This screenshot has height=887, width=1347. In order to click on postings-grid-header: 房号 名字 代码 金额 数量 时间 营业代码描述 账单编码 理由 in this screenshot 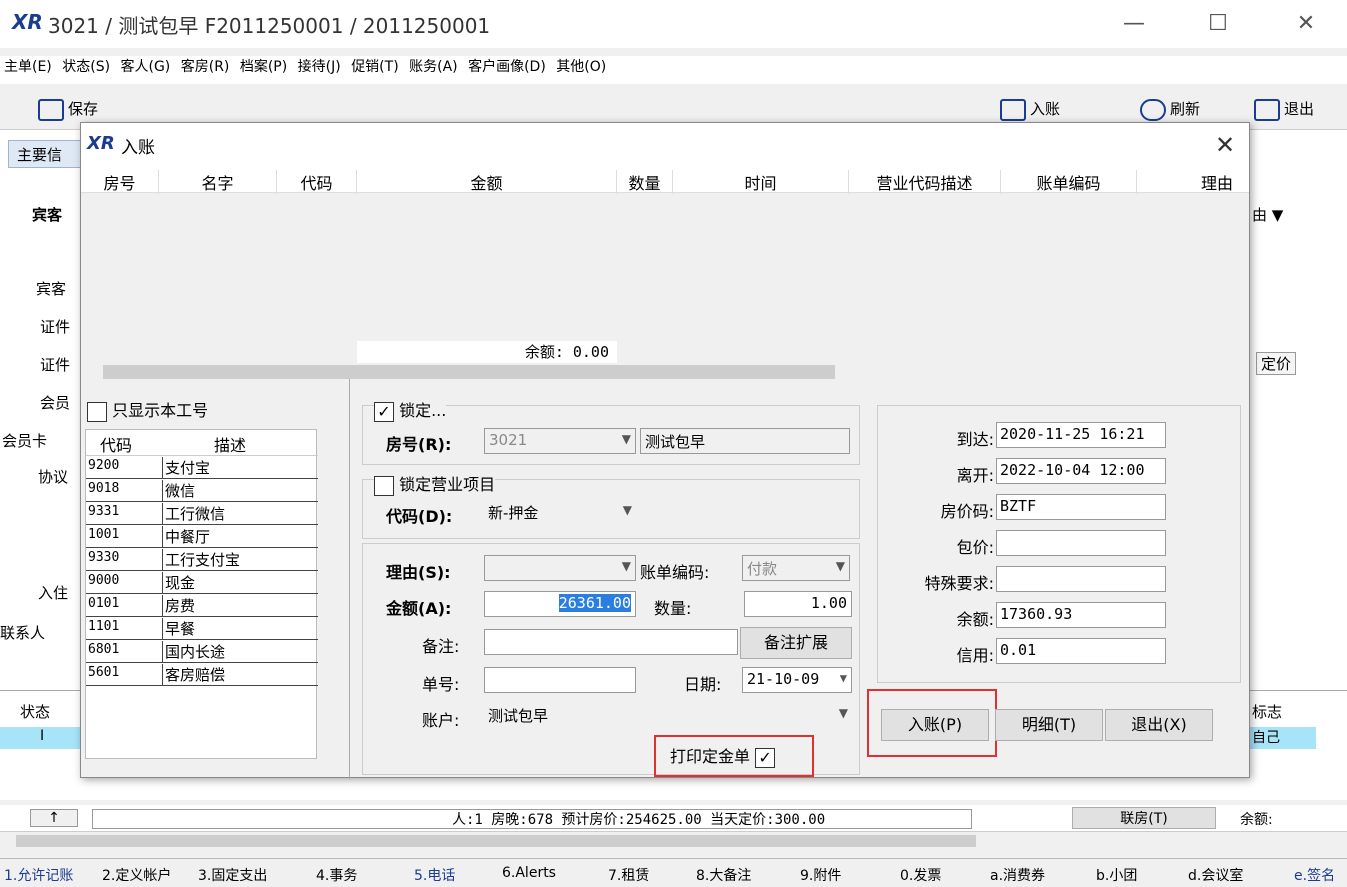, I will do `click(665, 180)`.